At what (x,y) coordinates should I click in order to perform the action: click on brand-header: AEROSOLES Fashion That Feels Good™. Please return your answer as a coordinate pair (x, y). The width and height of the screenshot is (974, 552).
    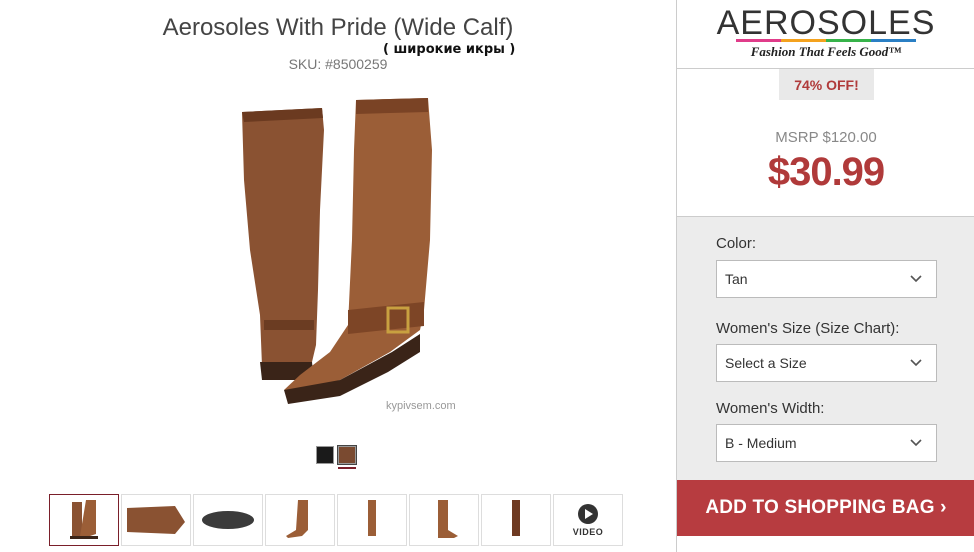
    Looking at the image, I should click on (825, 34).